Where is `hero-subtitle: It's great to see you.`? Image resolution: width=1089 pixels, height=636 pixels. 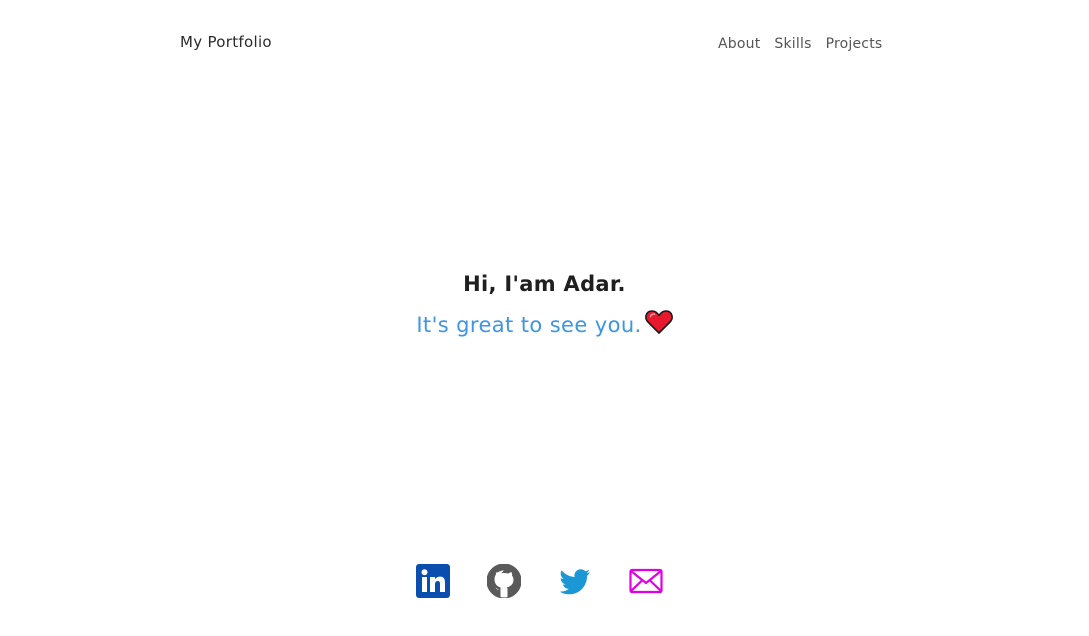 hero-subtitle: It's great to see you. is located at coordinates (529, 325).